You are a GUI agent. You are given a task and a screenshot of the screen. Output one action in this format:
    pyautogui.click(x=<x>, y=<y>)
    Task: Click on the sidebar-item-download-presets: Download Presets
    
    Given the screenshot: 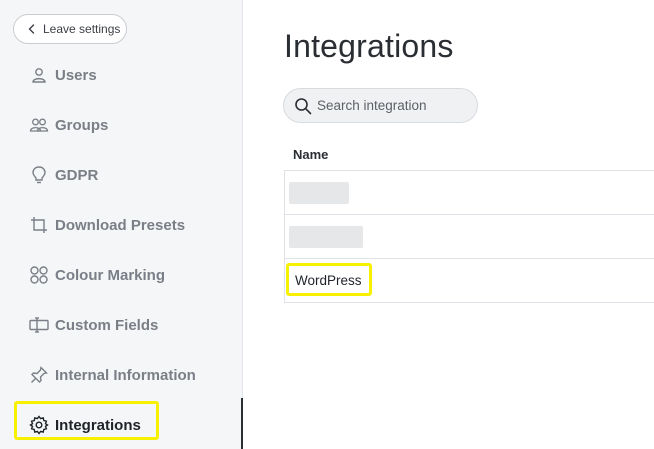 What is the action you would take?
    pyautogui.click(x=121, y=225)
    